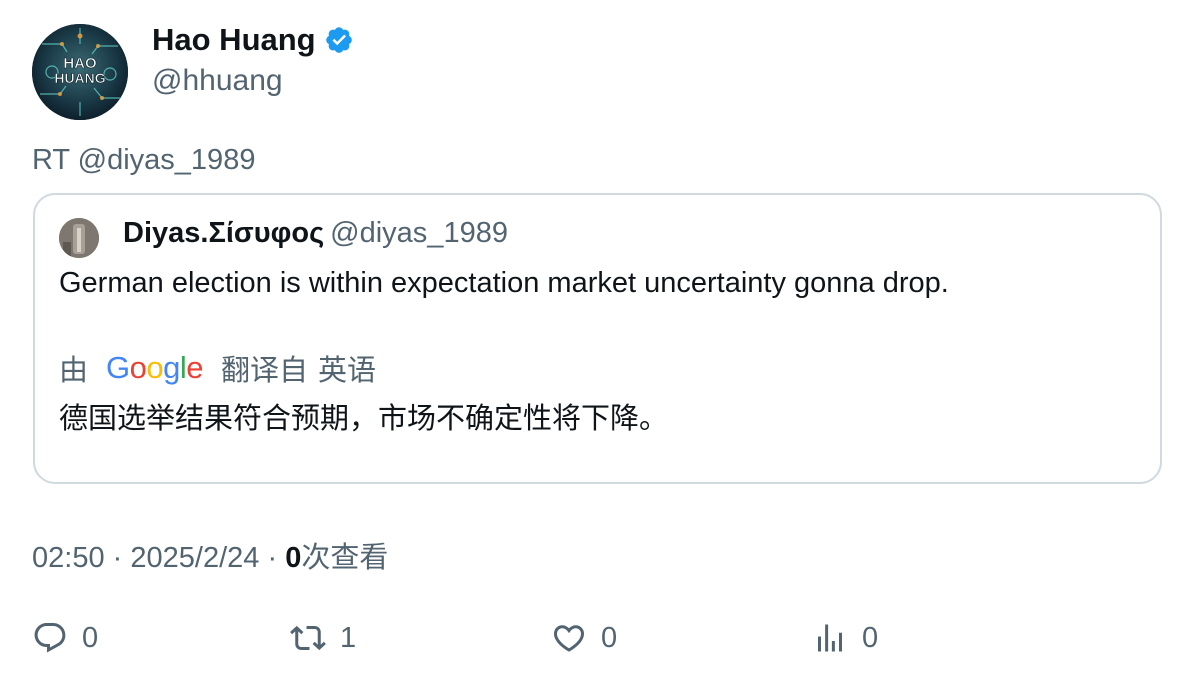  I want to click on translated-text: 德国选举结果符合预期，市场不确定性将下降。, so click(364, 419).